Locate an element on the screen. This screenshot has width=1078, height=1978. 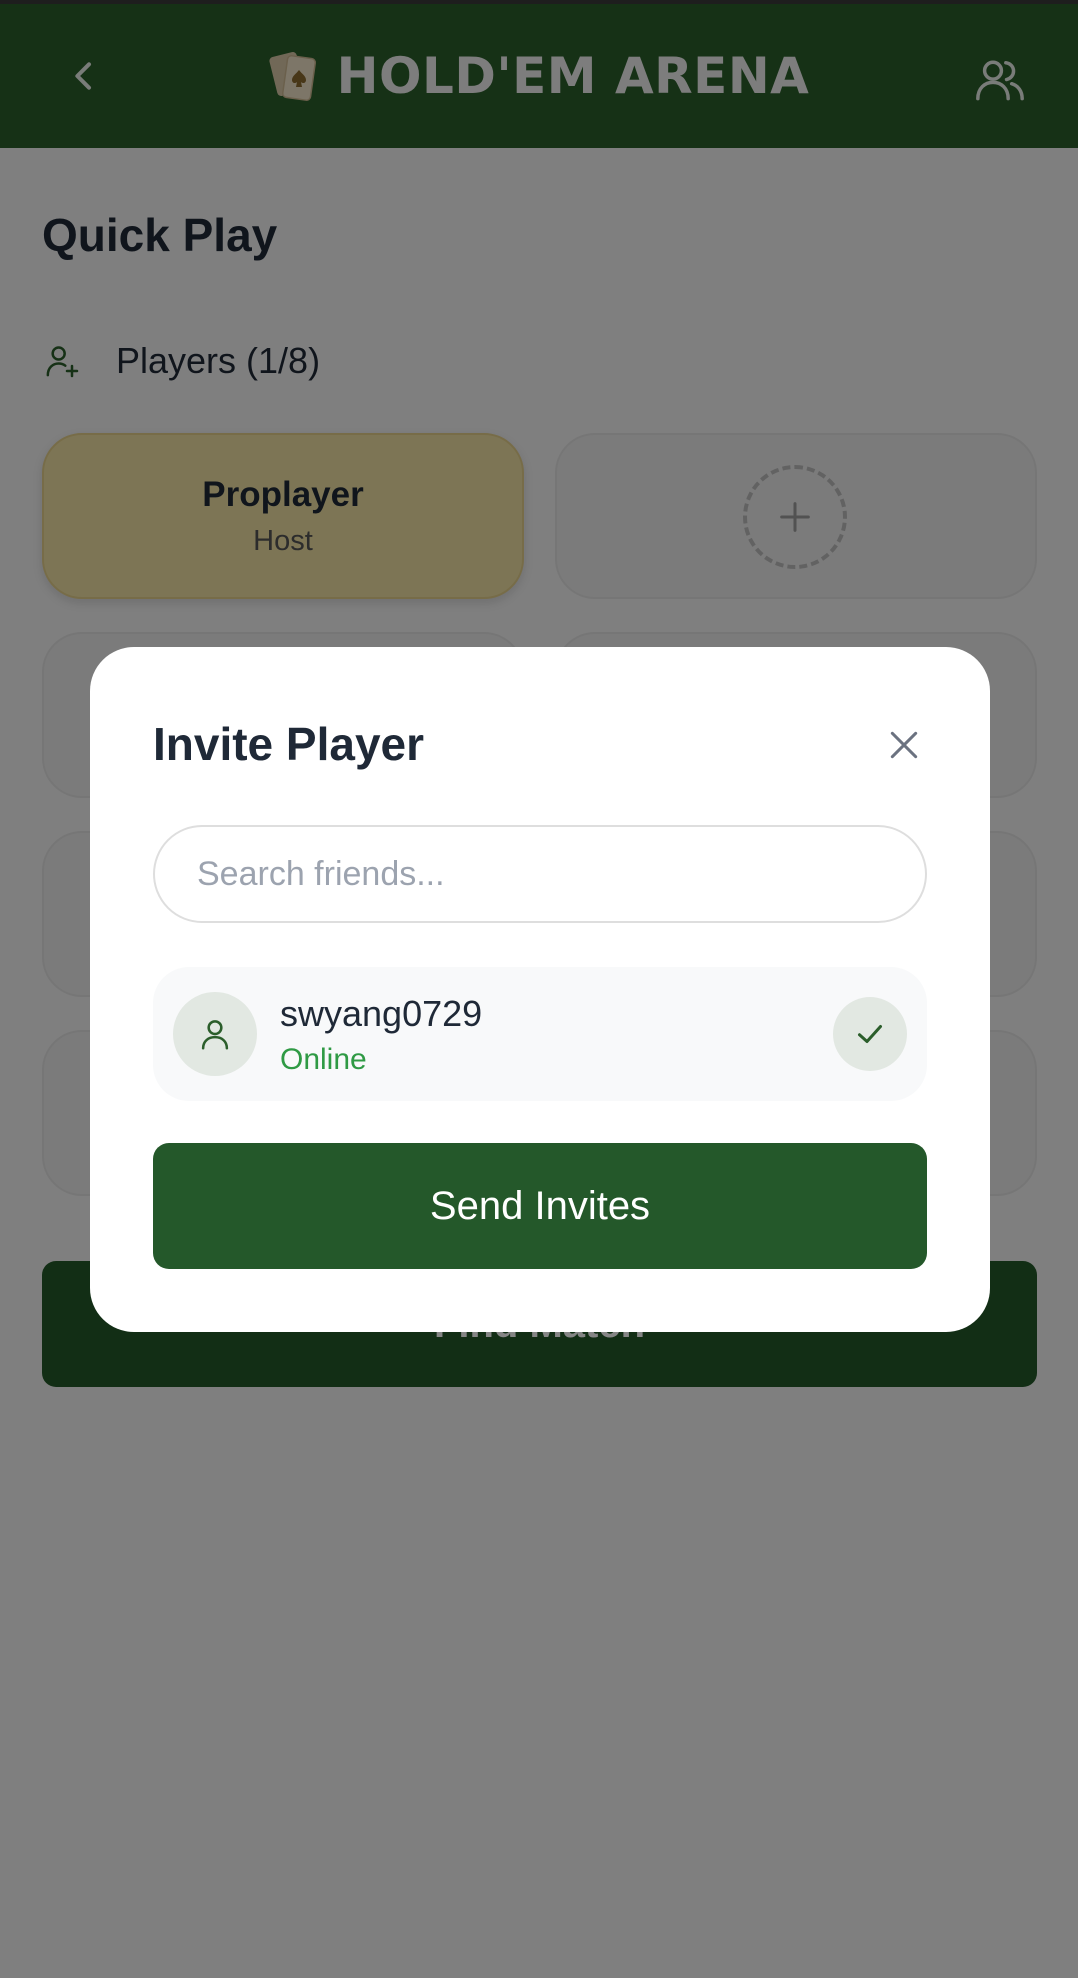
friend-name: swyang0729 is located at coordinates (381, 1013).